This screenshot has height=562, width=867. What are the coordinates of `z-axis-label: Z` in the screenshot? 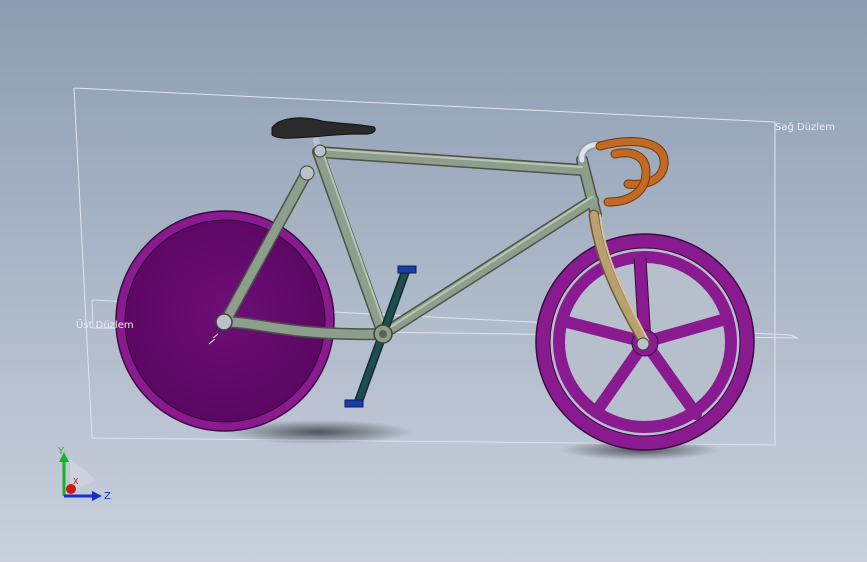 It's located at (107, 496).